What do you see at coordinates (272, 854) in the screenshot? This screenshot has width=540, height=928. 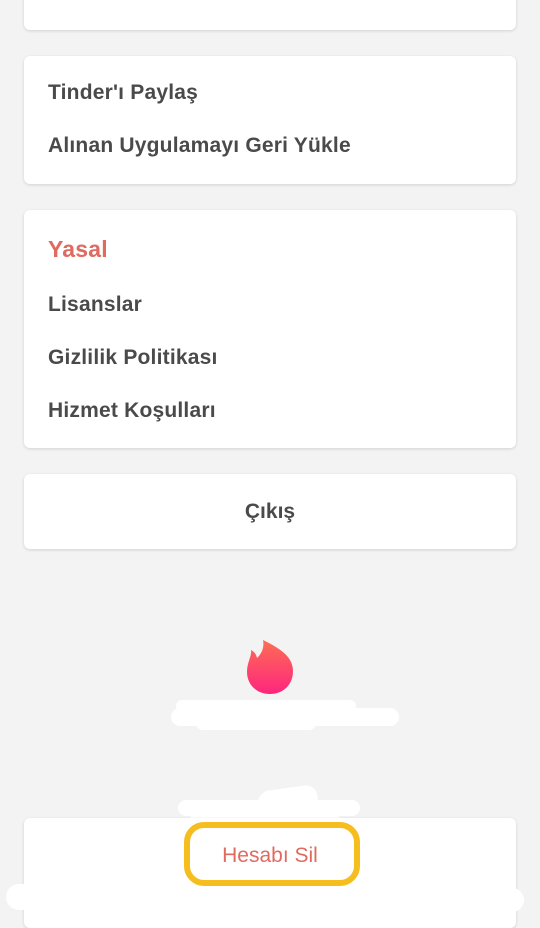 I see `delete-account-highlight` at bounding box center [272, 854].